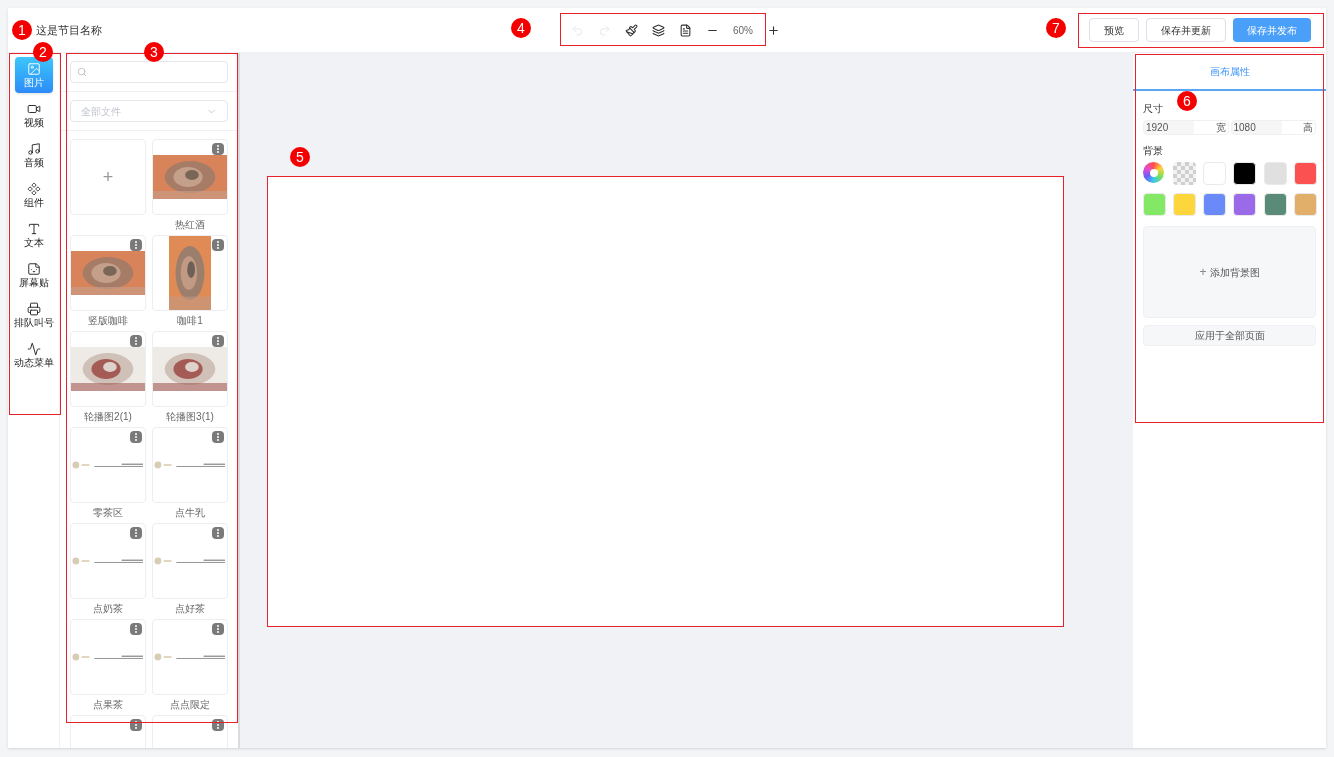  What do you see at coordinates (33, 235) in the screenshot?
I see `sidebar-item: 文本` at bounding box center [33, 235].